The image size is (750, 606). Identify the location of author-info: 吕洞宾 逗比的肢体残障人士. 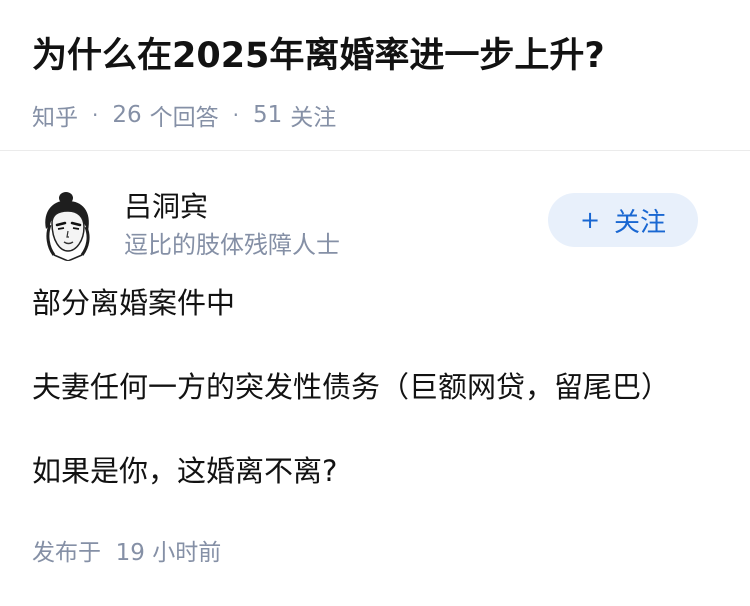
(232, 225).